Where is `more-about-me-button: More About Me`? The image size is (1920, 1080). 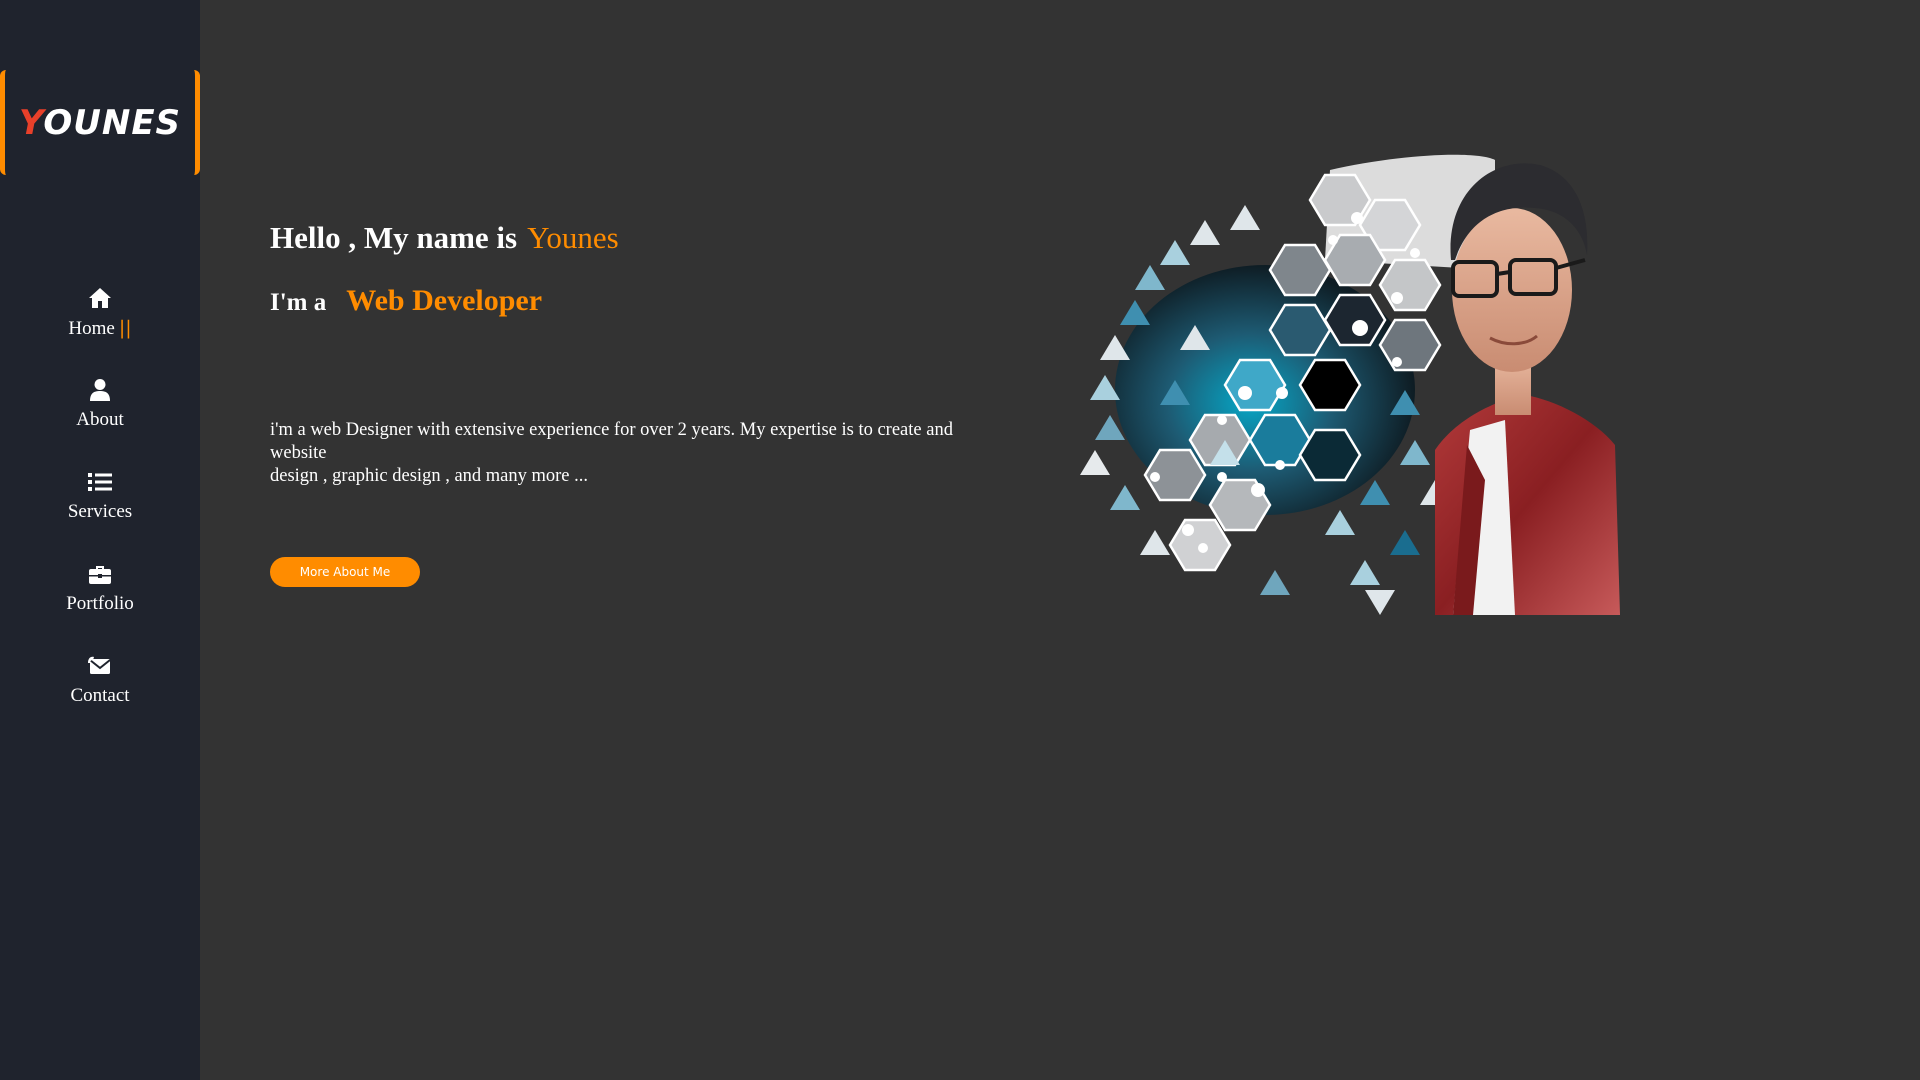 more-about-me-button: More About Me is located at coordinates (345, 572).